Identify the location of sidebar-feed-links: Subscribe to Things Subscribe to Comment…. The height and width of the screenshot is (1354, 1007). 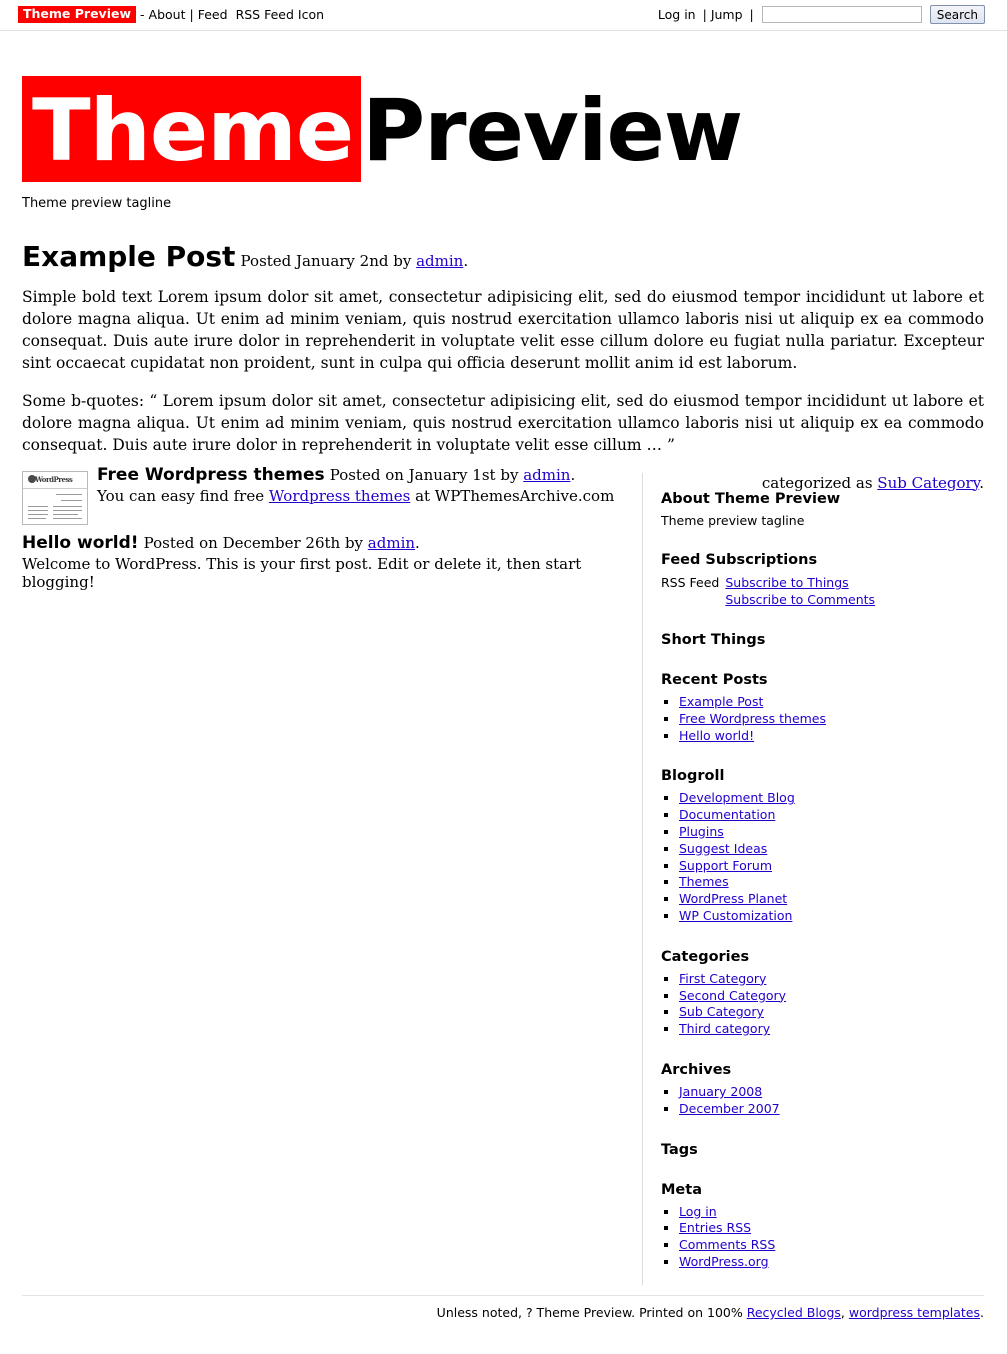
(800, 591).